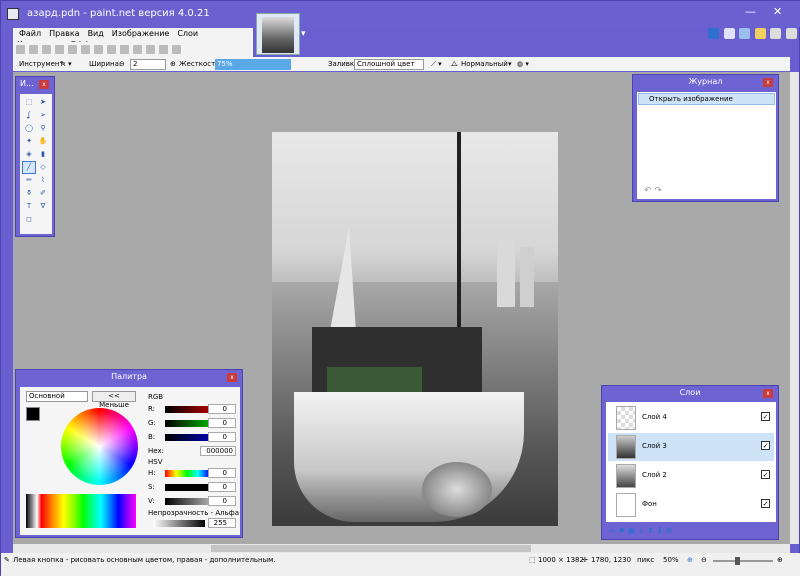 This screenshot has height=576, width=800. What do you see at coordinates (222, 523) in the screenshot?
I see `alpha-value: 255` at bounding box center [222, 523].